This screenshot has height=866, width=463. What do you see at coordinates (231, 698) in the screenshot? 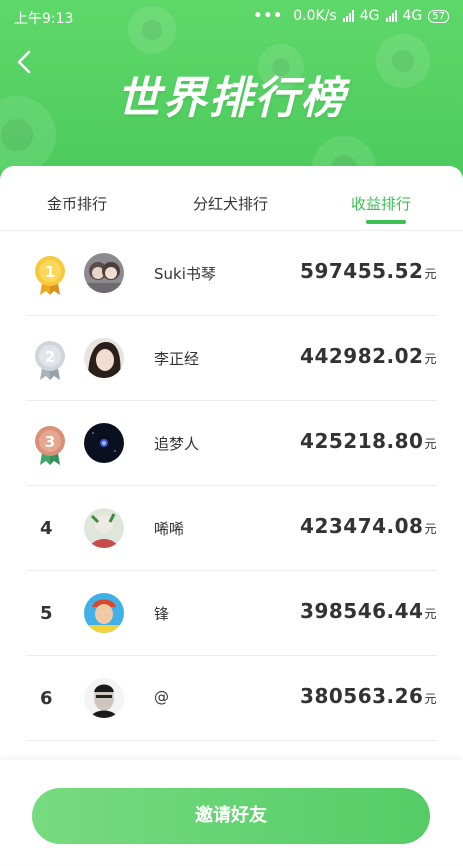
I see `list-item: 6 @ 380563.26元` at bounding box center [231, 698].